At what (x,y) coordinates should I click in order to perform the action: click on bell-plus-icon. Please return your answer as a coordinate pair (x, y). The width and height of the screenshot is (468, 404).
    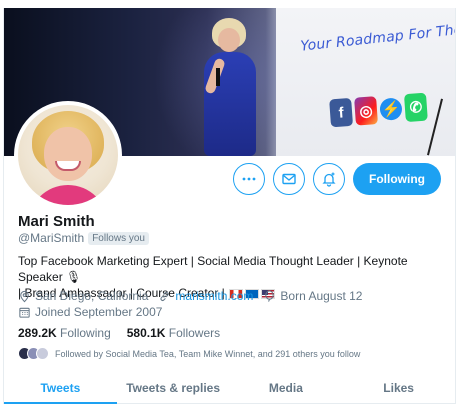
    Looking at the image, I should click on (329, 179).